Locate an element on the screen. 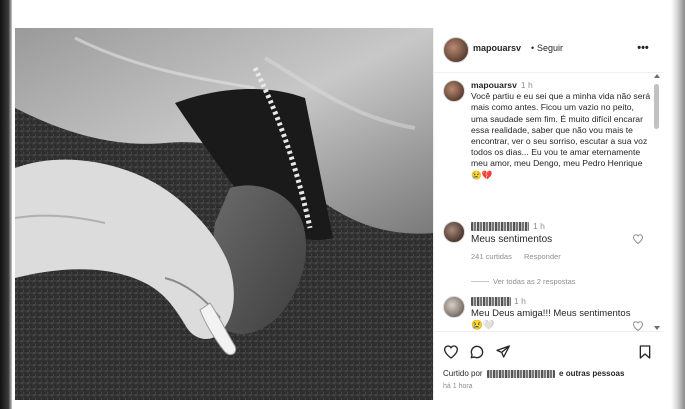  comments-scrollbar is located at coordinates (657, 202).